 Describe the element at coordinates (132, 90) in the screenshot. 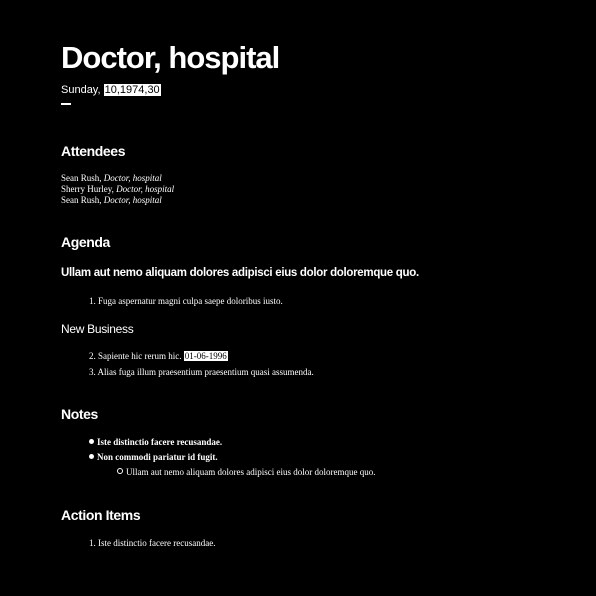

I see `date-highlighted-value: 10,1974,30` at that location.